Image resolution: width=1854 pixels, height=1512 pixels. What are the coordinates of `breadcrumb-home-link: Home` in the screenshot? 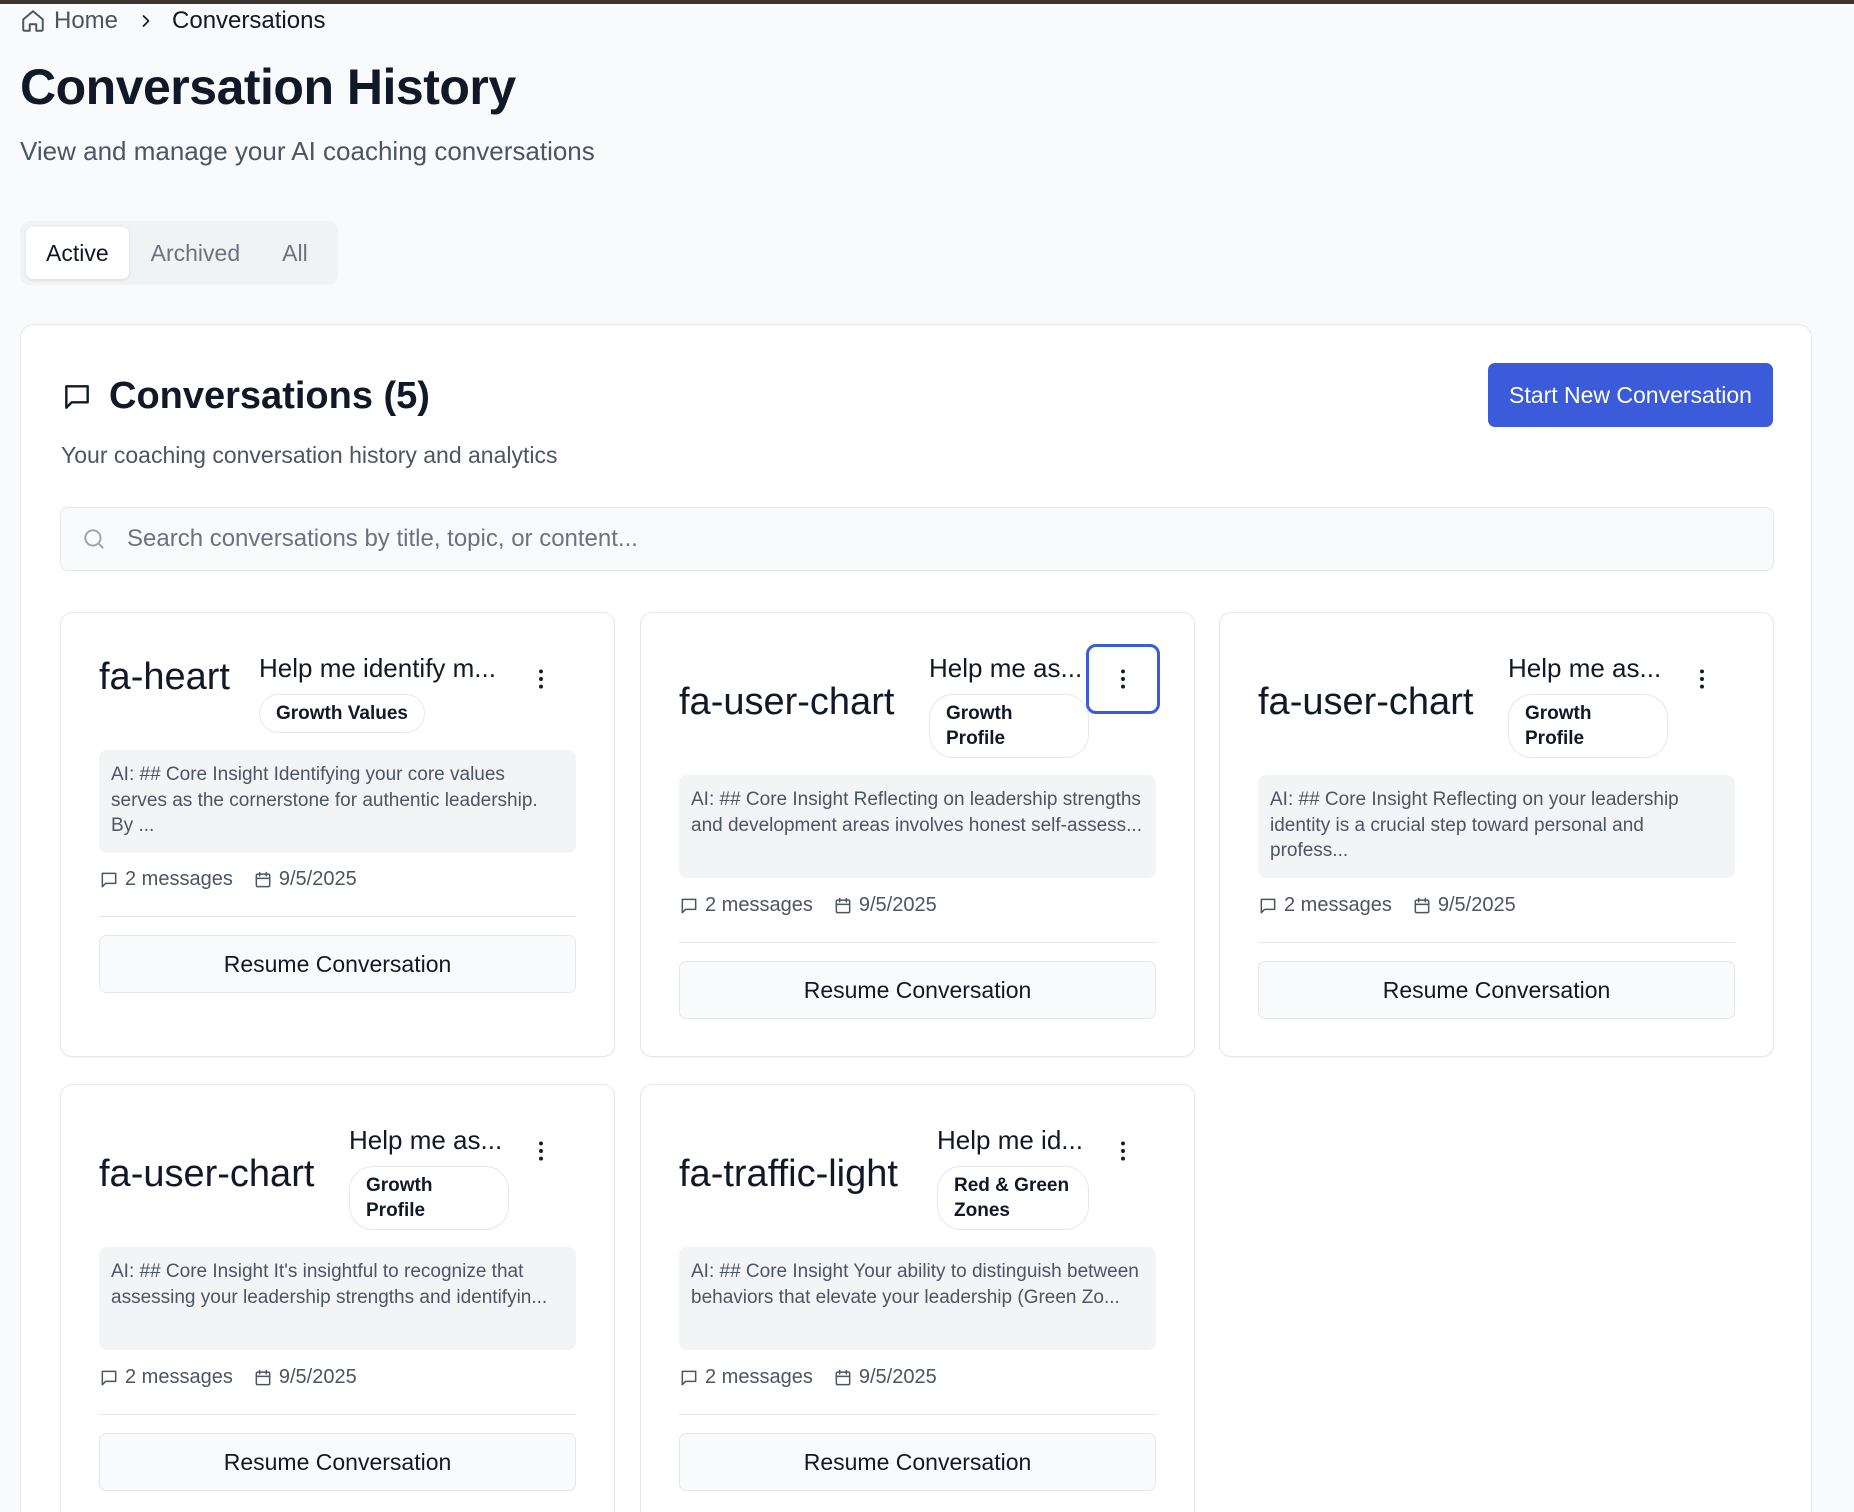 It's located at (69, 21).